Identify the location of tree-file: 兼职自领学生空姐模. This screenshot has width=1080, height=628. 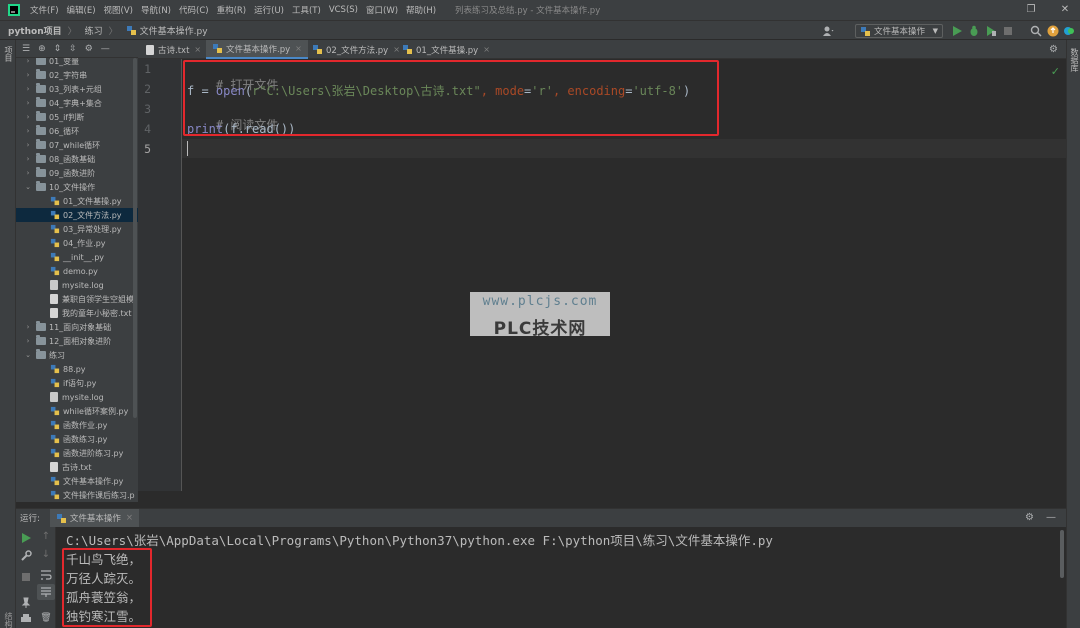
(77, 299).